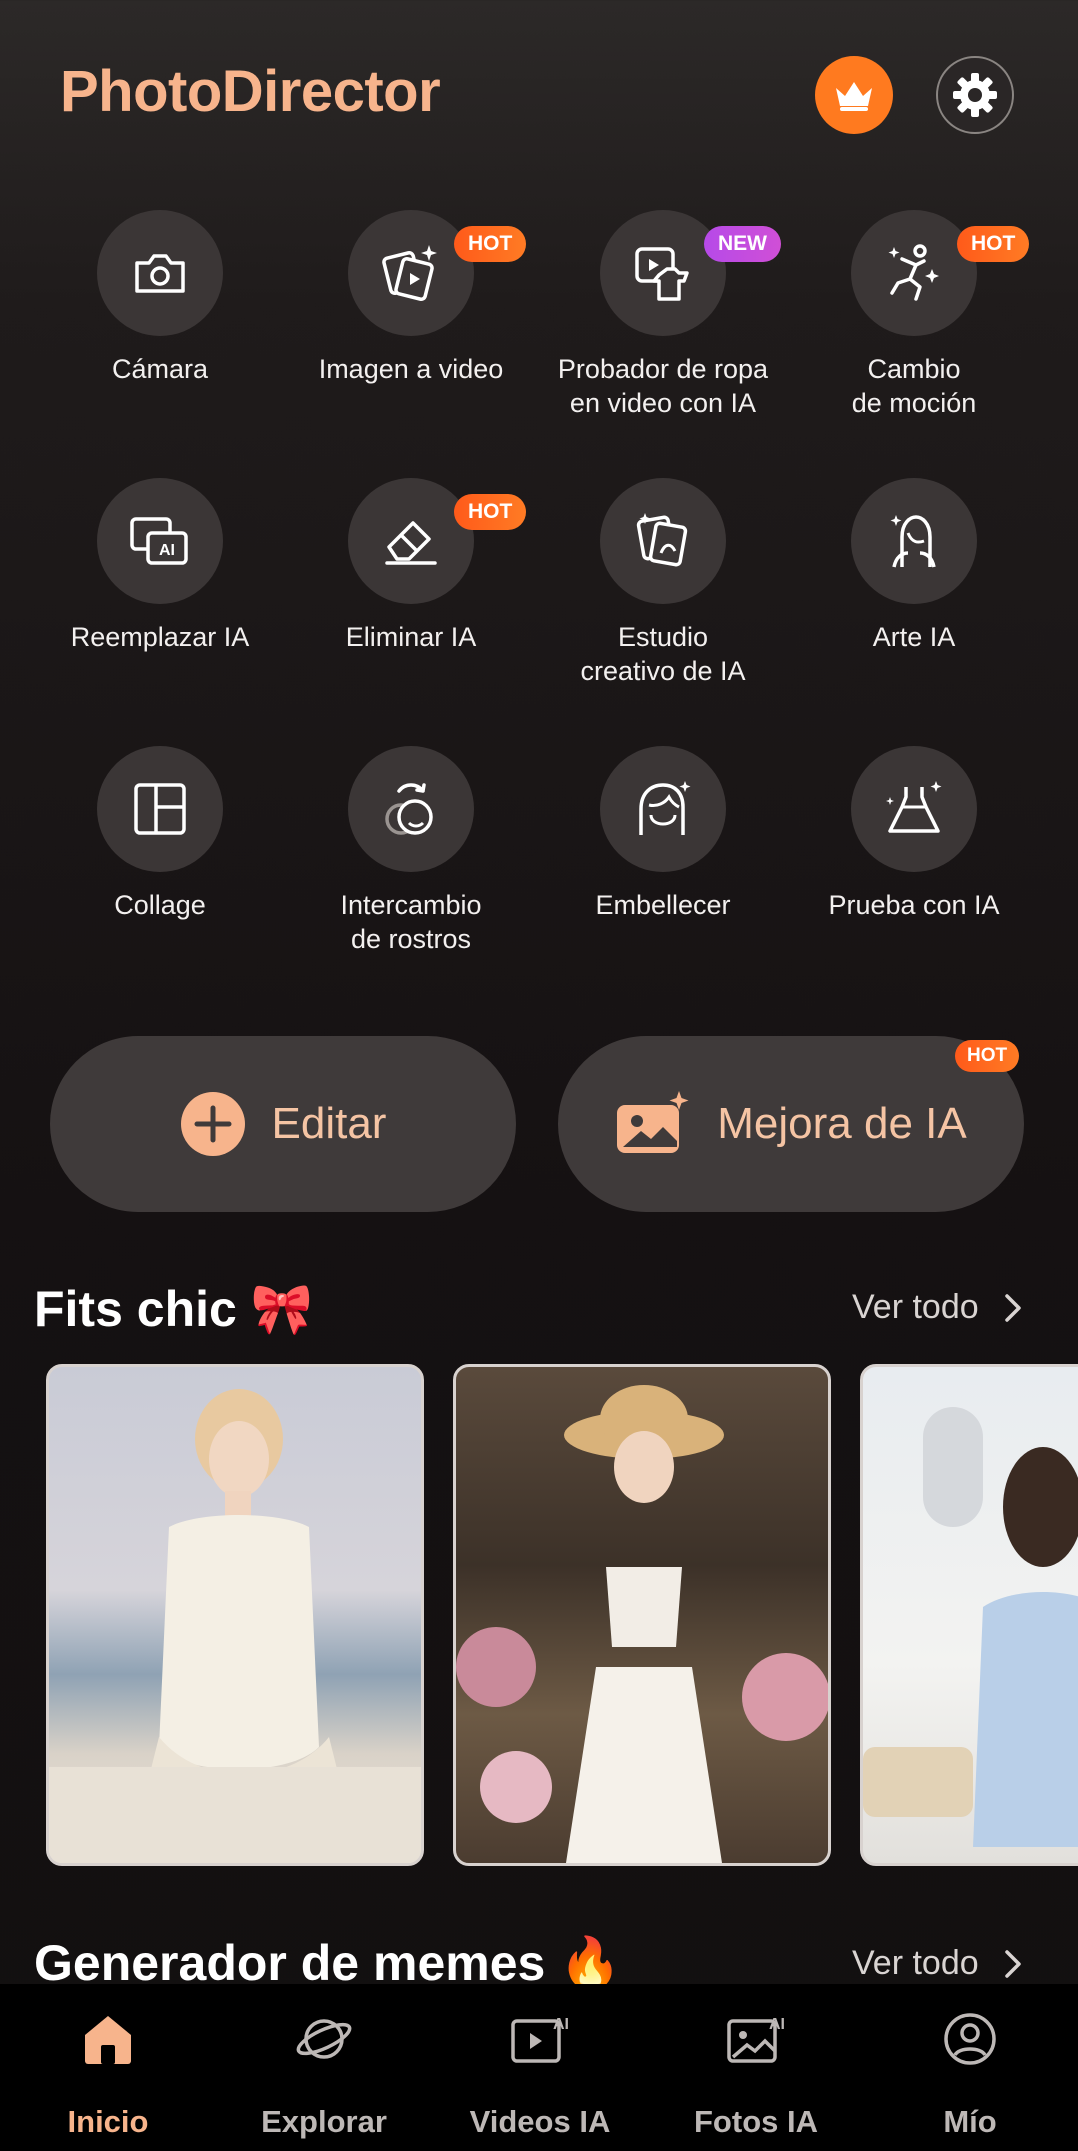  I want to click on see-all-fits: Ver todo, so click(937, 1307).